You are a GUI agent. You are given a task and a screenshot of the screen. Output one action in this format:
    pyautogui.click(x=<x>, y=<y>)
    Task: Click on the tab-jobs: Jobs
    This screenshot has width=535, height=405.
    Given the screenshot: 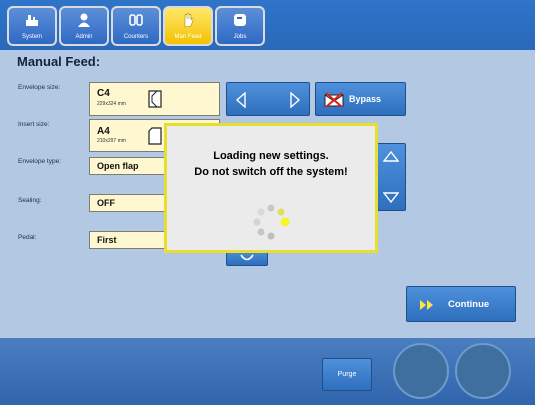 What is the action you would take?
    pyautogui.click(x=240, y=26)
    